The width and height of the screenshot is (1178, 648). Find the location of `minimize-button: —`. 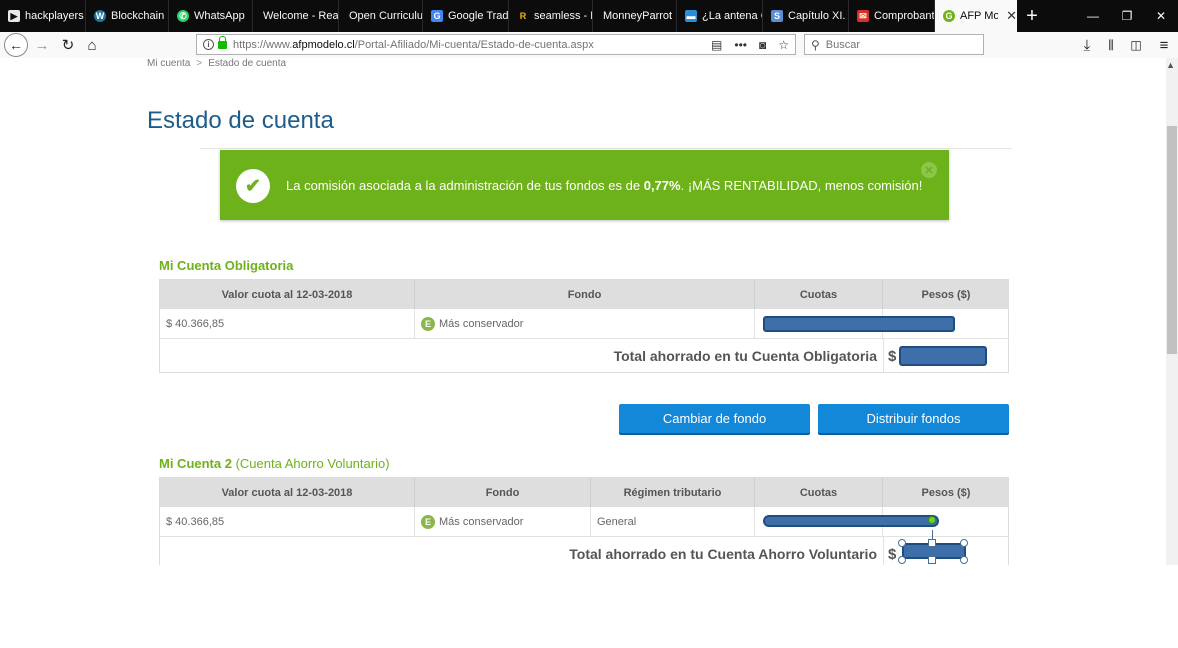

minimize-button: — is located at coordinates (1093, 16).